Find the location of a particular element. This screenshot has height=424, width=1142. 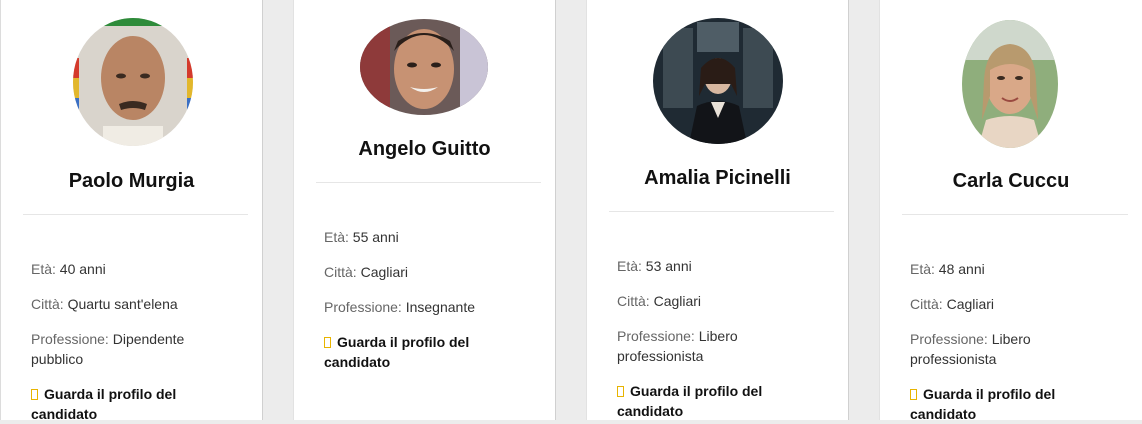

candidate-name: Paolo Murgia is located at coordinates (131, 181).